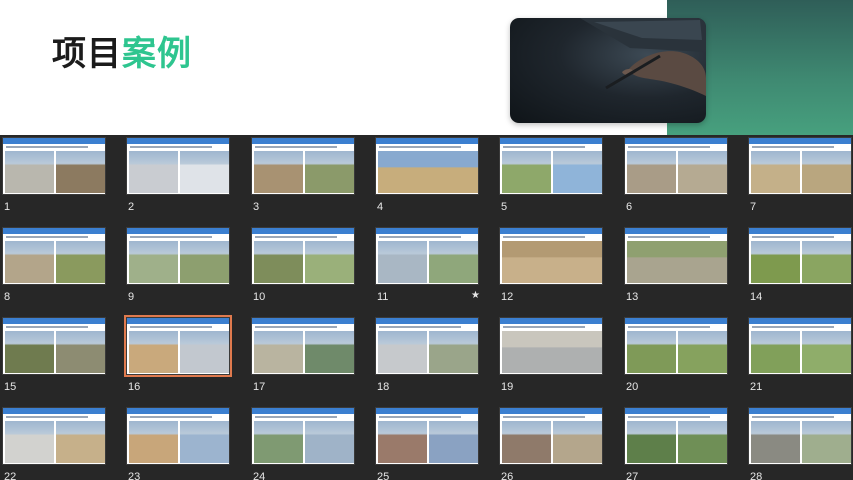 Image resolution: width=853 pixels, height=480 pixels. I want to click on slide-number: 10, so click(259, 297).